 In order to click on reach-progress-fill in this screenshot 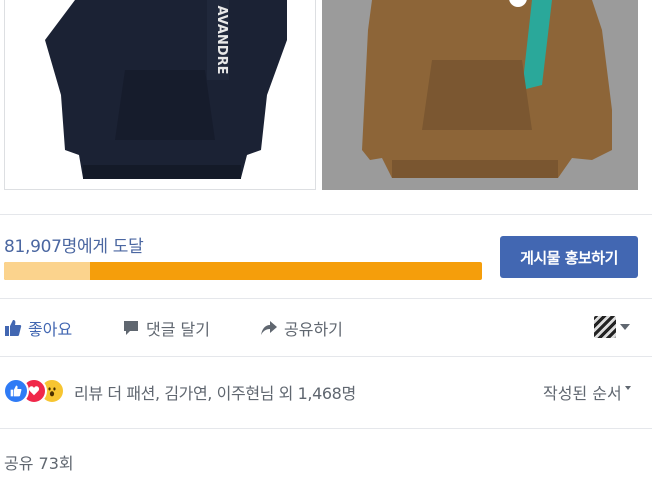, I will do `click(47, 271)`.